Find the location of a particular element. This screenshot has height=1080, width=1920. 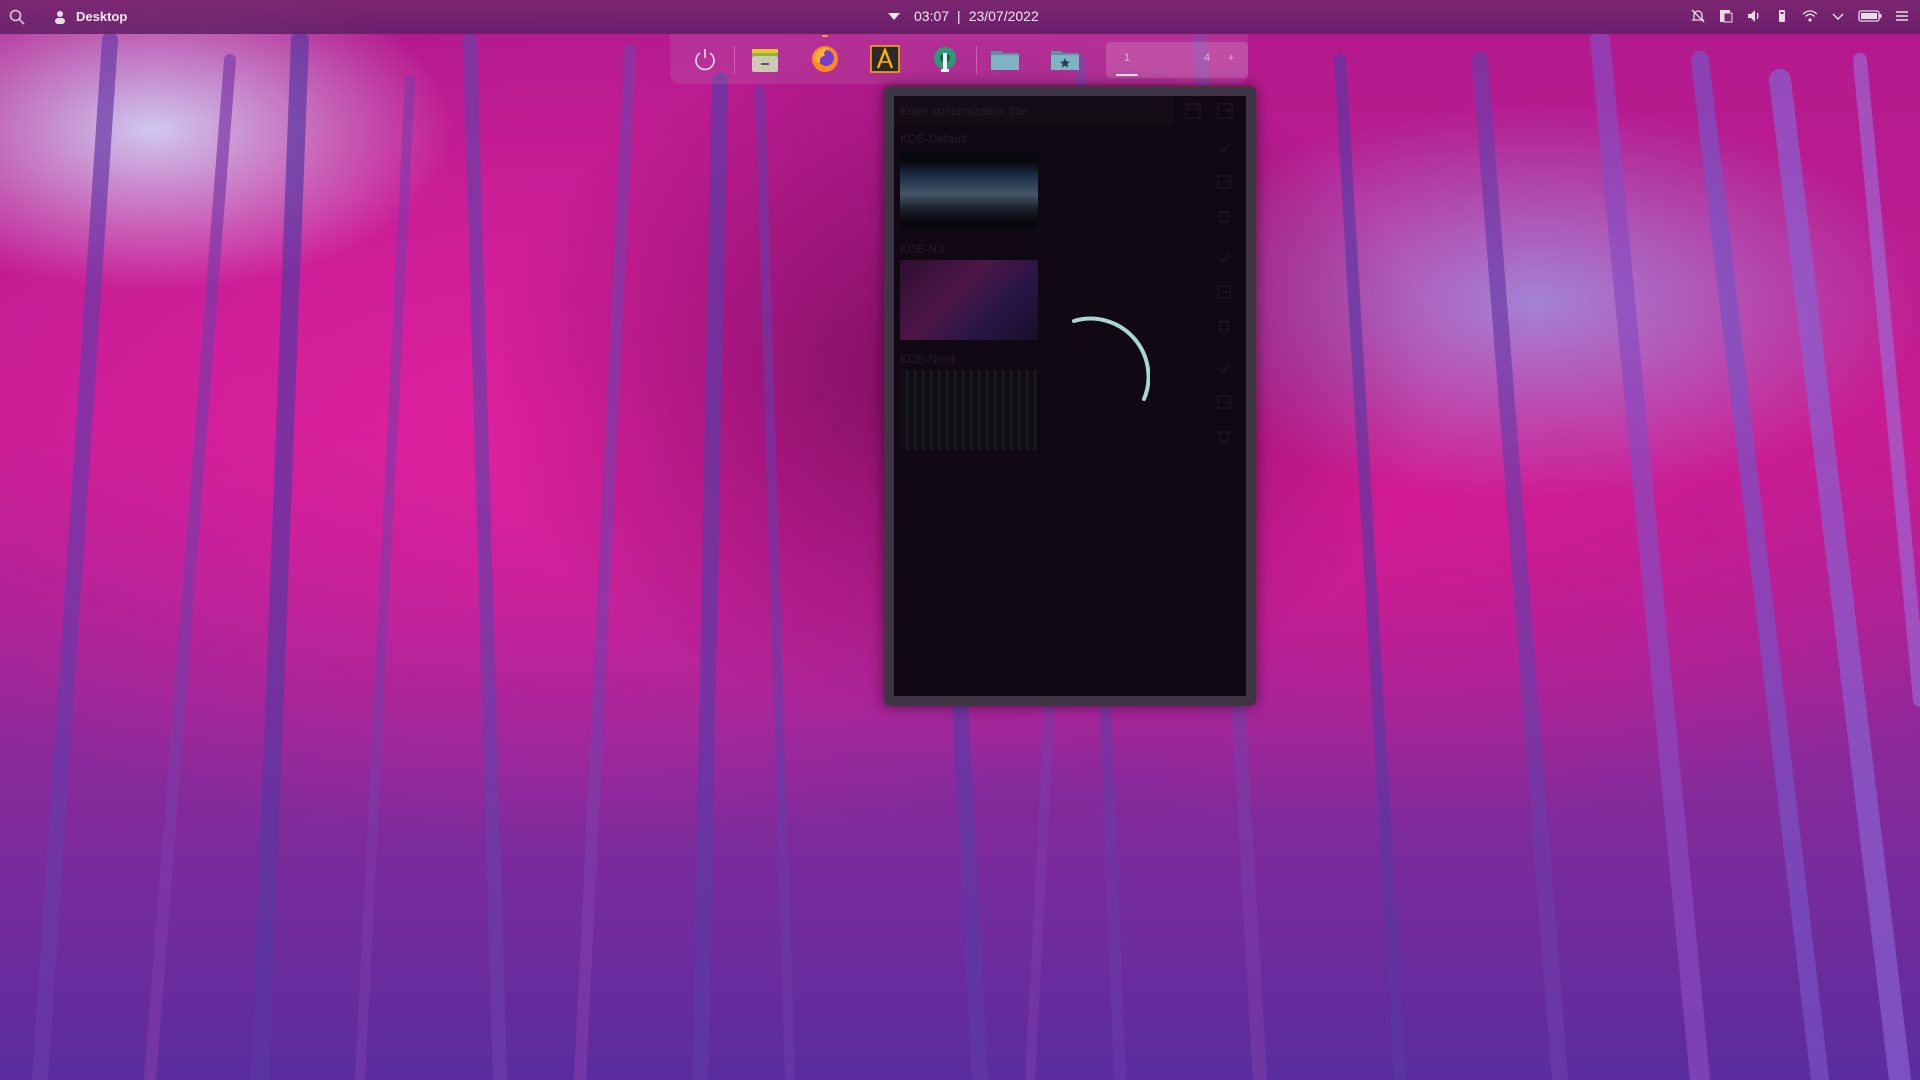

star-folder-icon is located at coordinates (1065, 59).